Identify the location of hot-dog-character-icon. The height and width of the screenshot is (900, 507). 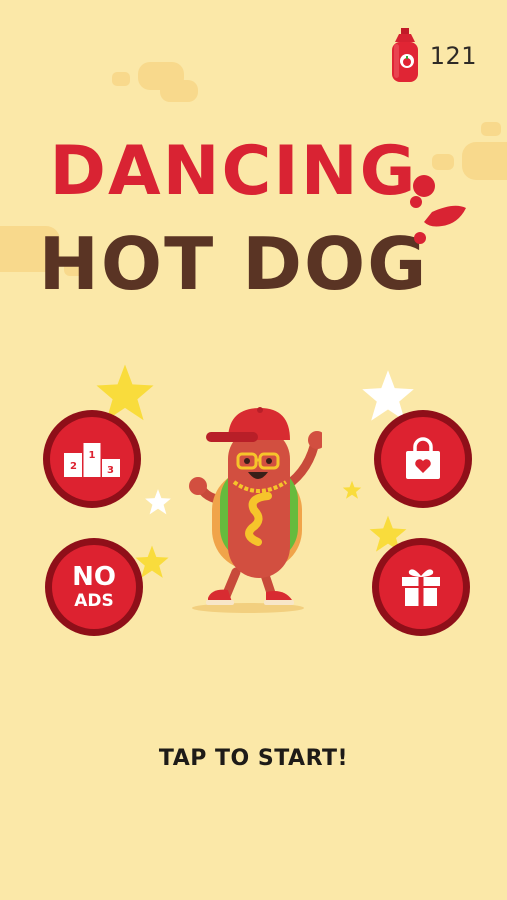
(255, 510).